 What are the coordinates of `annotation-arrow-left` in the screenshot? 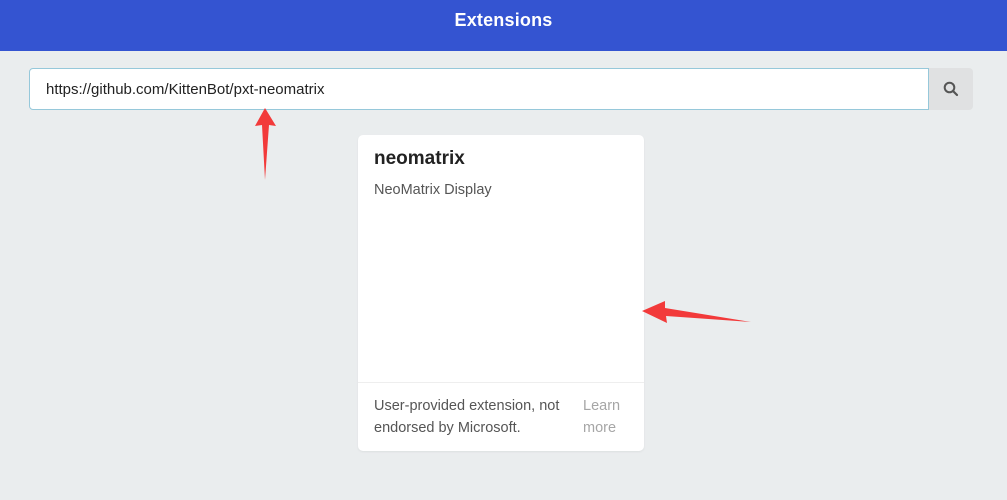 It's located at (696, 312).